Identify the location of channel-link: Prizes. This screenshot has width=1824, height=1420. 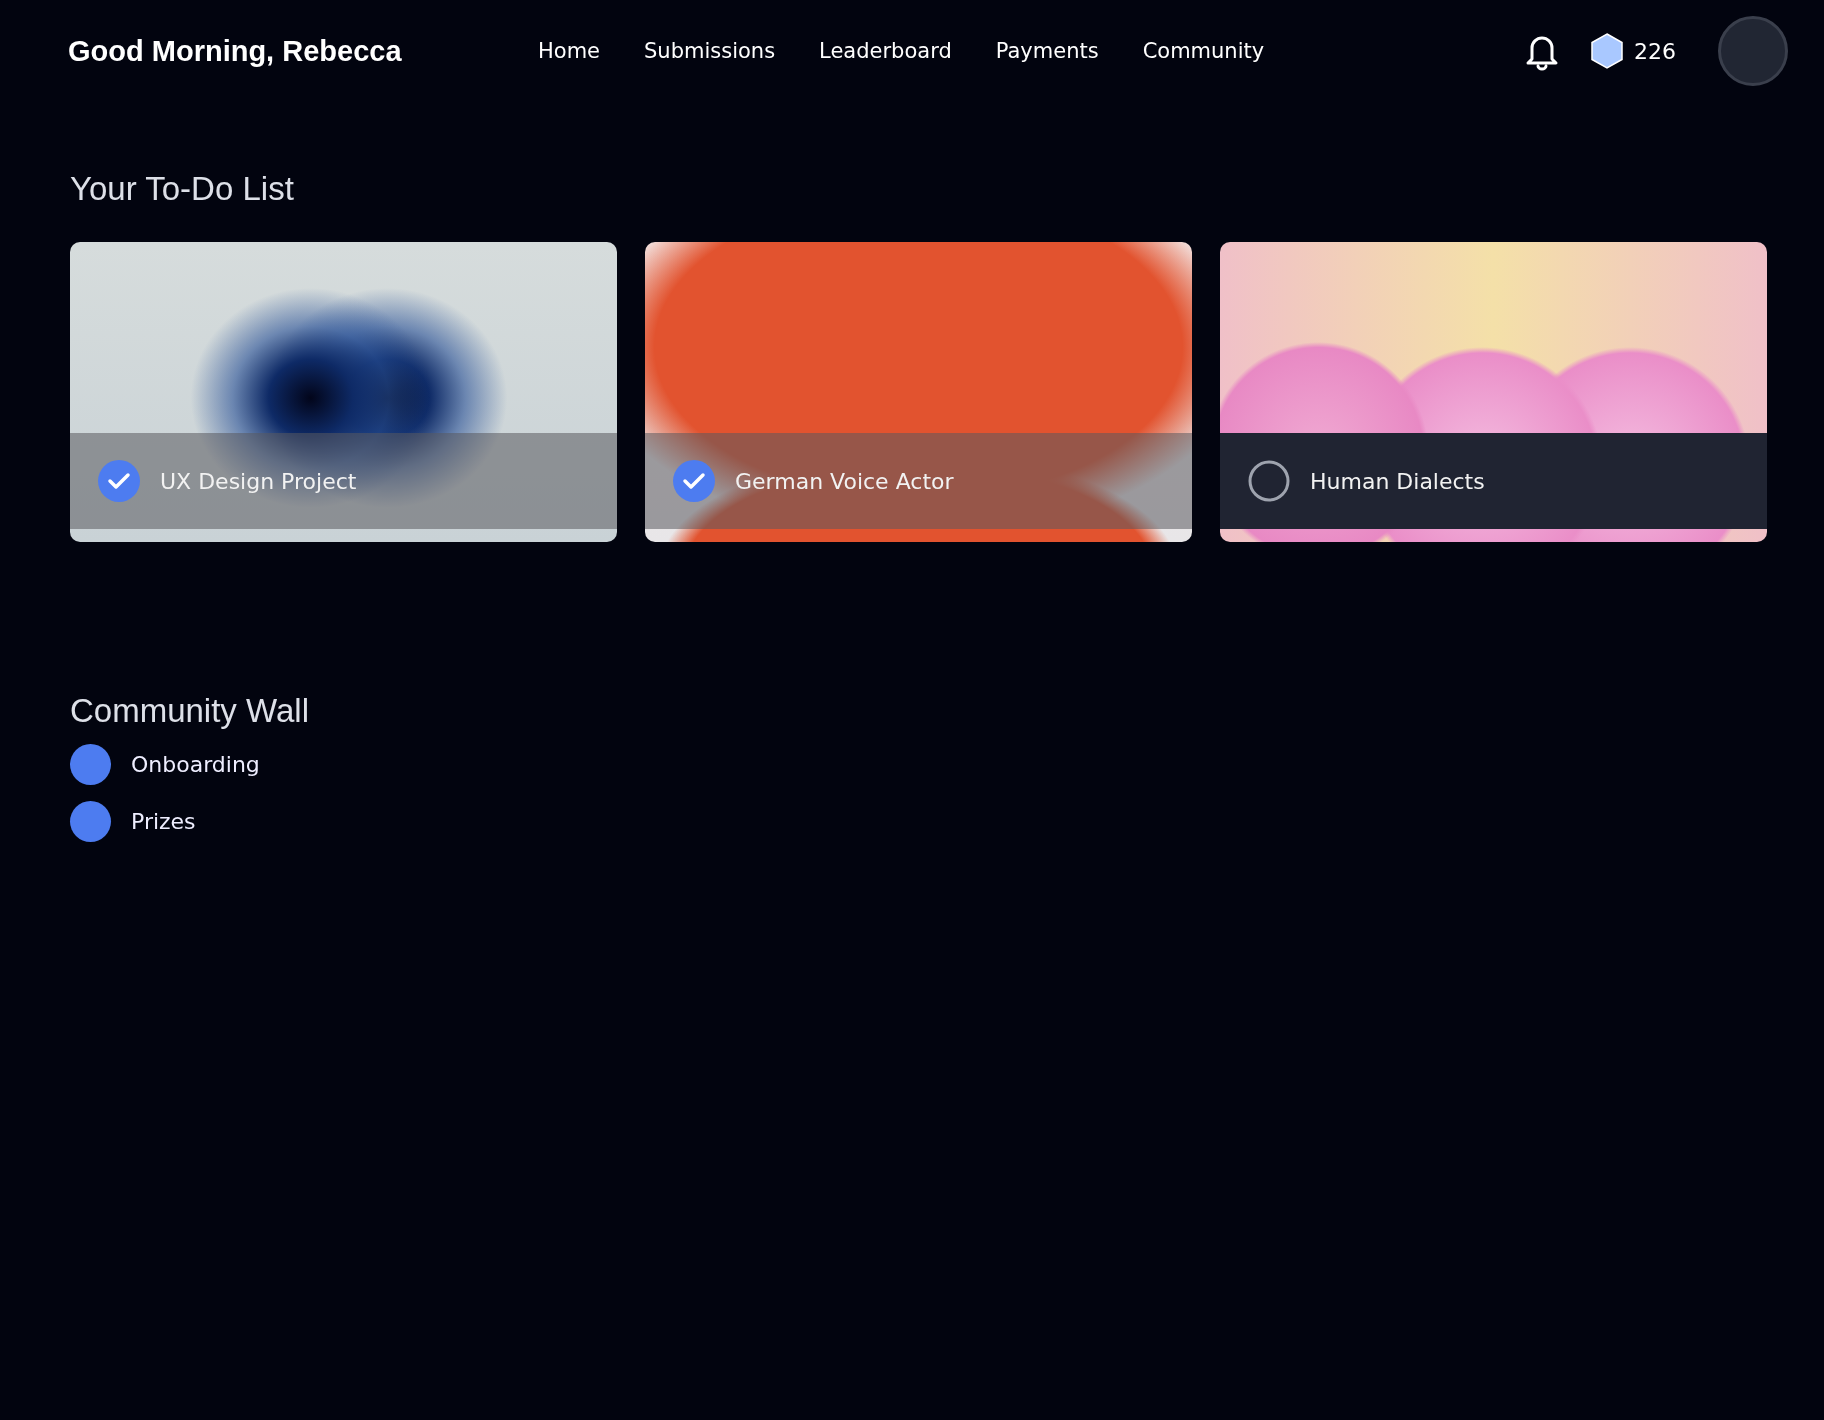
(163, 821).